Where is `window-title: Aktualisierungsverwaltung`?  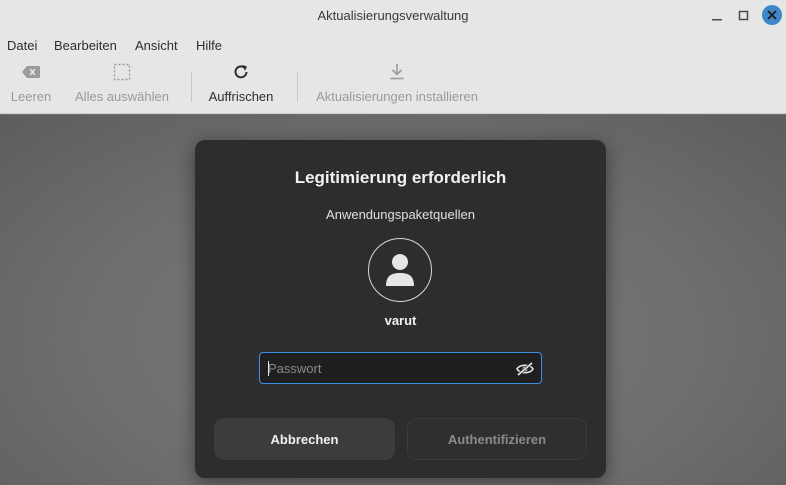 window-title: Aktualisierungsverwaltung is located at coordinates (393, 15).